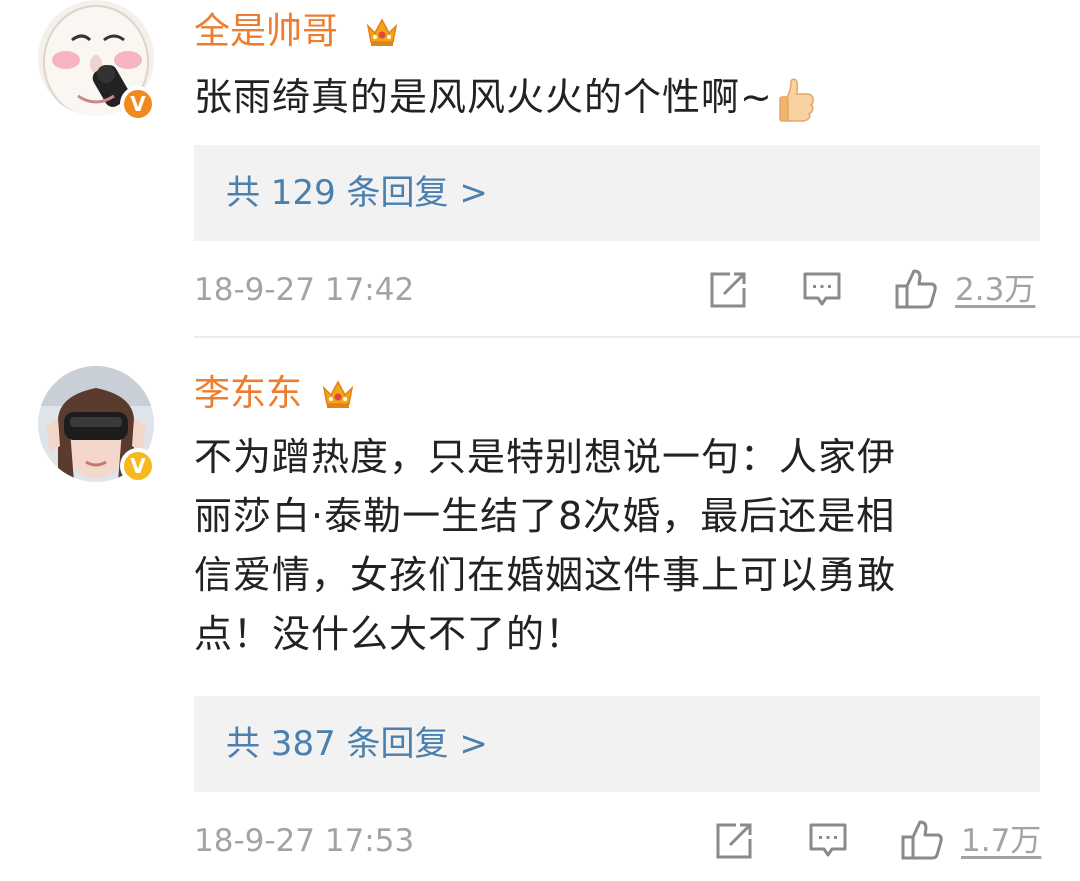 The height and width of the screenshot is (881, 1080). Describe the element at coordinates (248, 394) in the screenshot. I see `username: 李东东` at that location.